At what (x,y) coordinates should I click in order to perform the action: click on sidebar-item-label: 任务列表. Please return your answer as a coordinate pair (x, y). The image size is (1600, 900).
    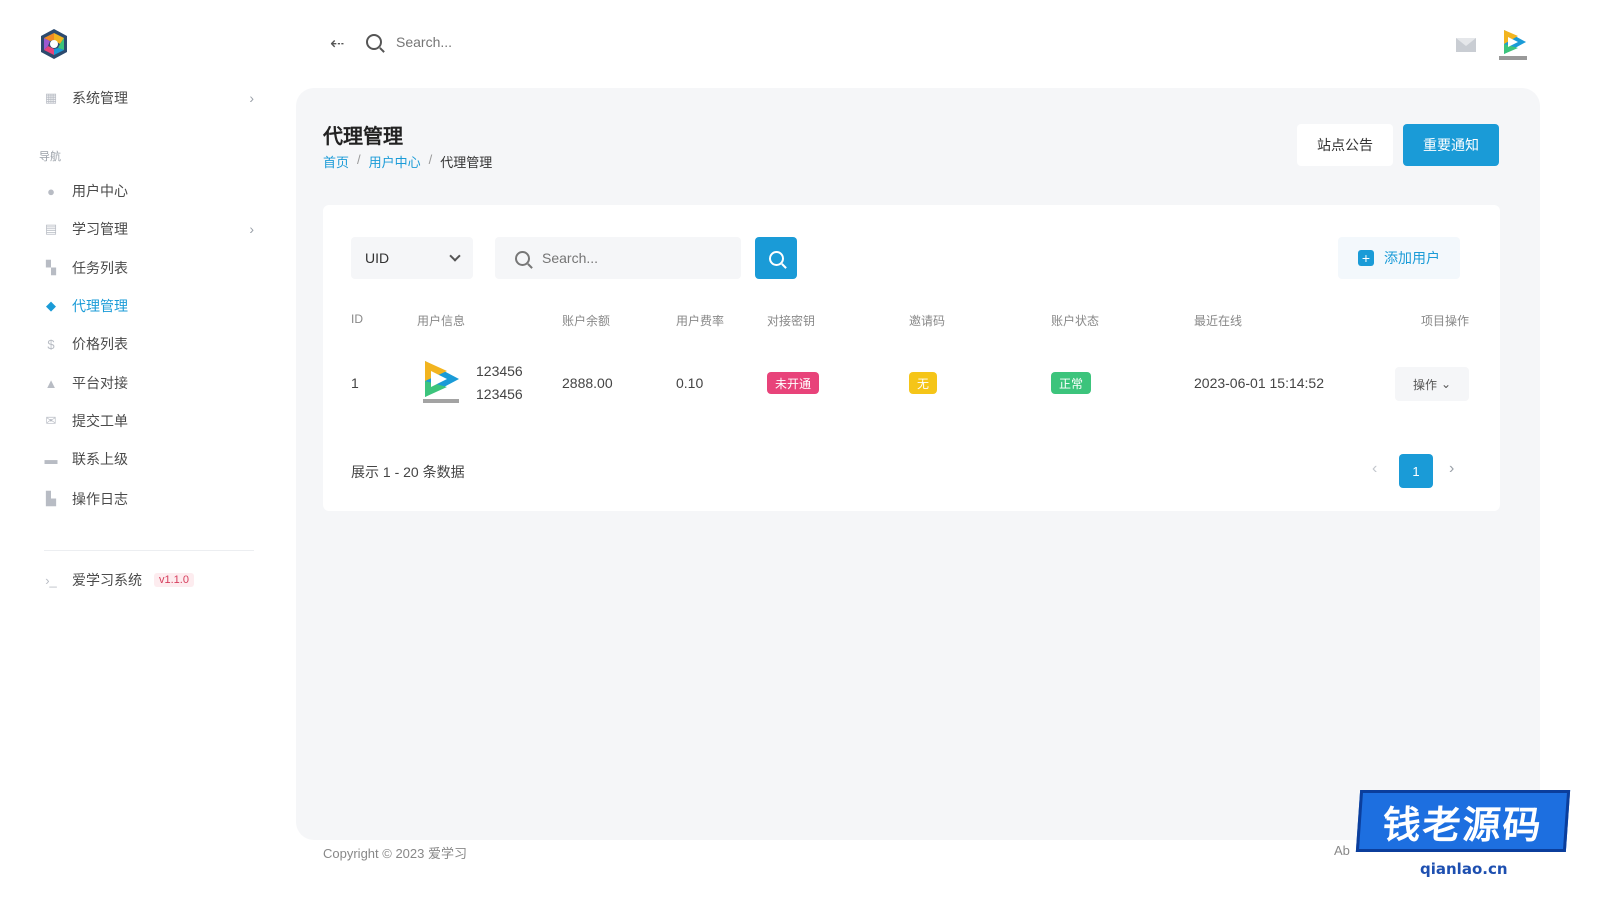
    Looking at the image, I should click on (100, 268).